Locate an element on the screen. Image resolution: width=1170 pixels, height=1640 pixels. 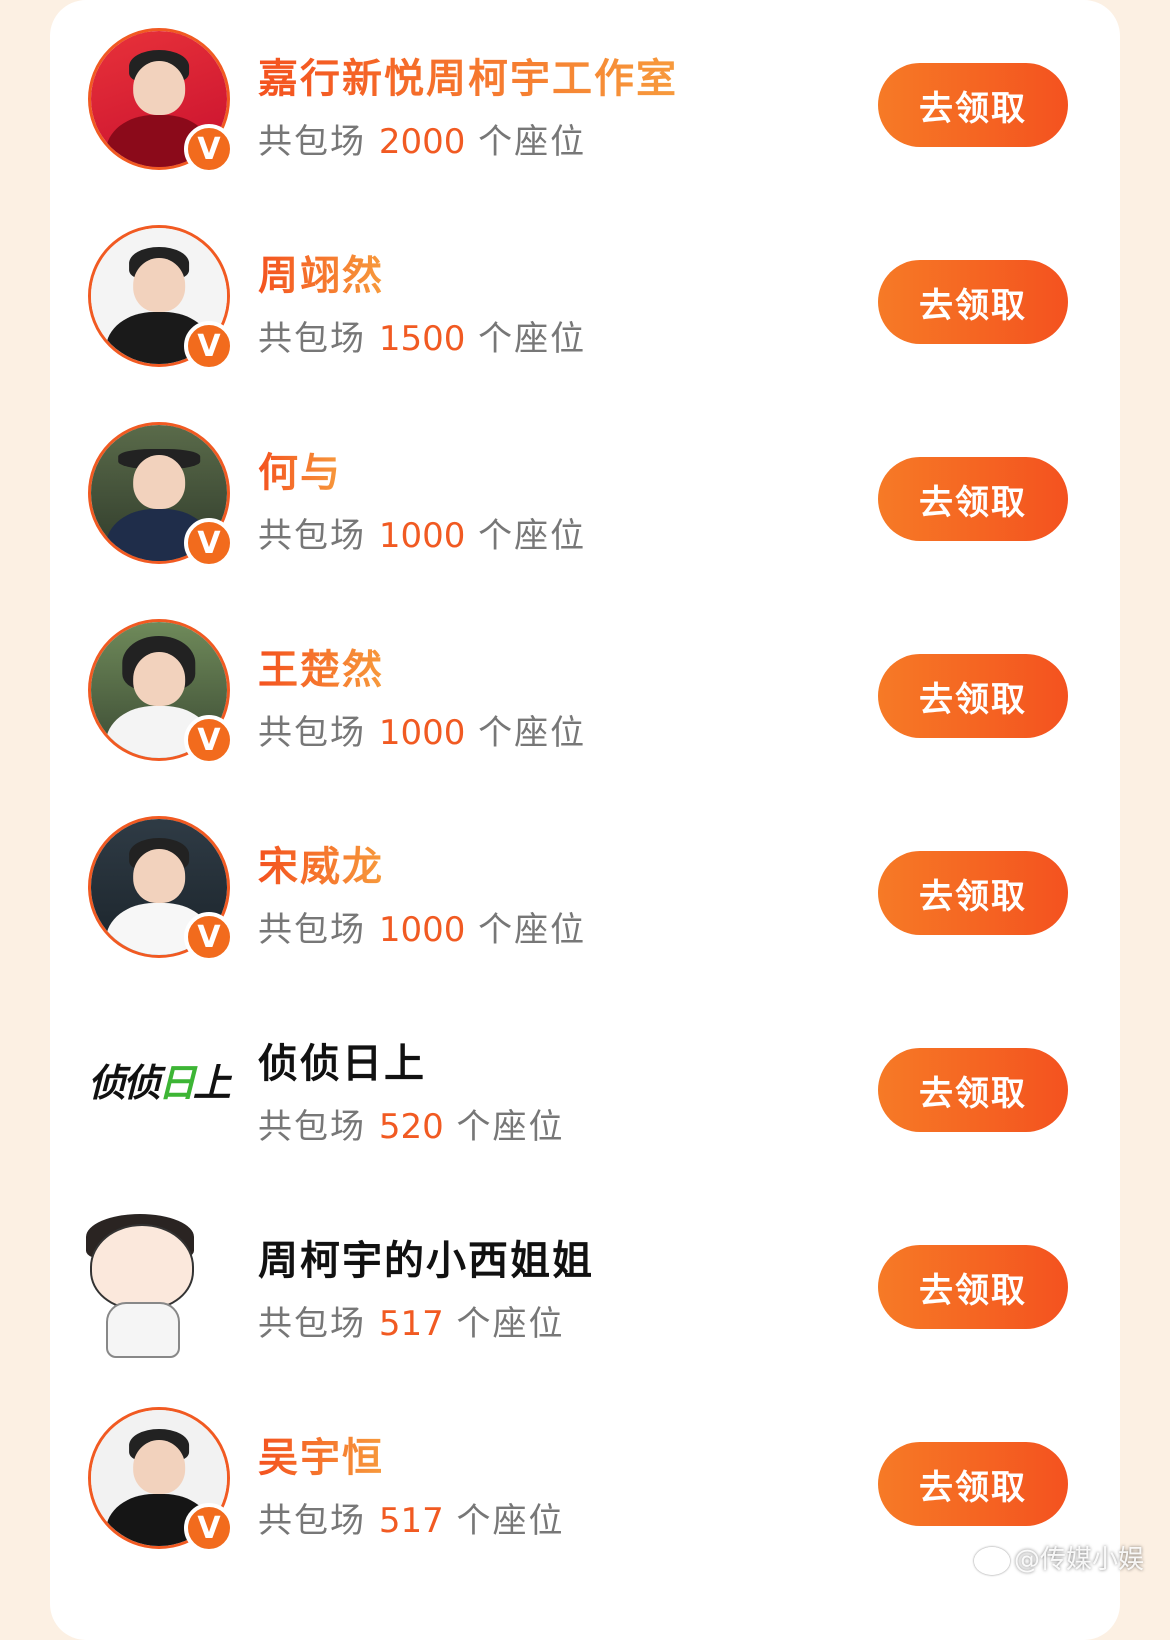
seat-count: 520 is located at coordinates (411, 1127).